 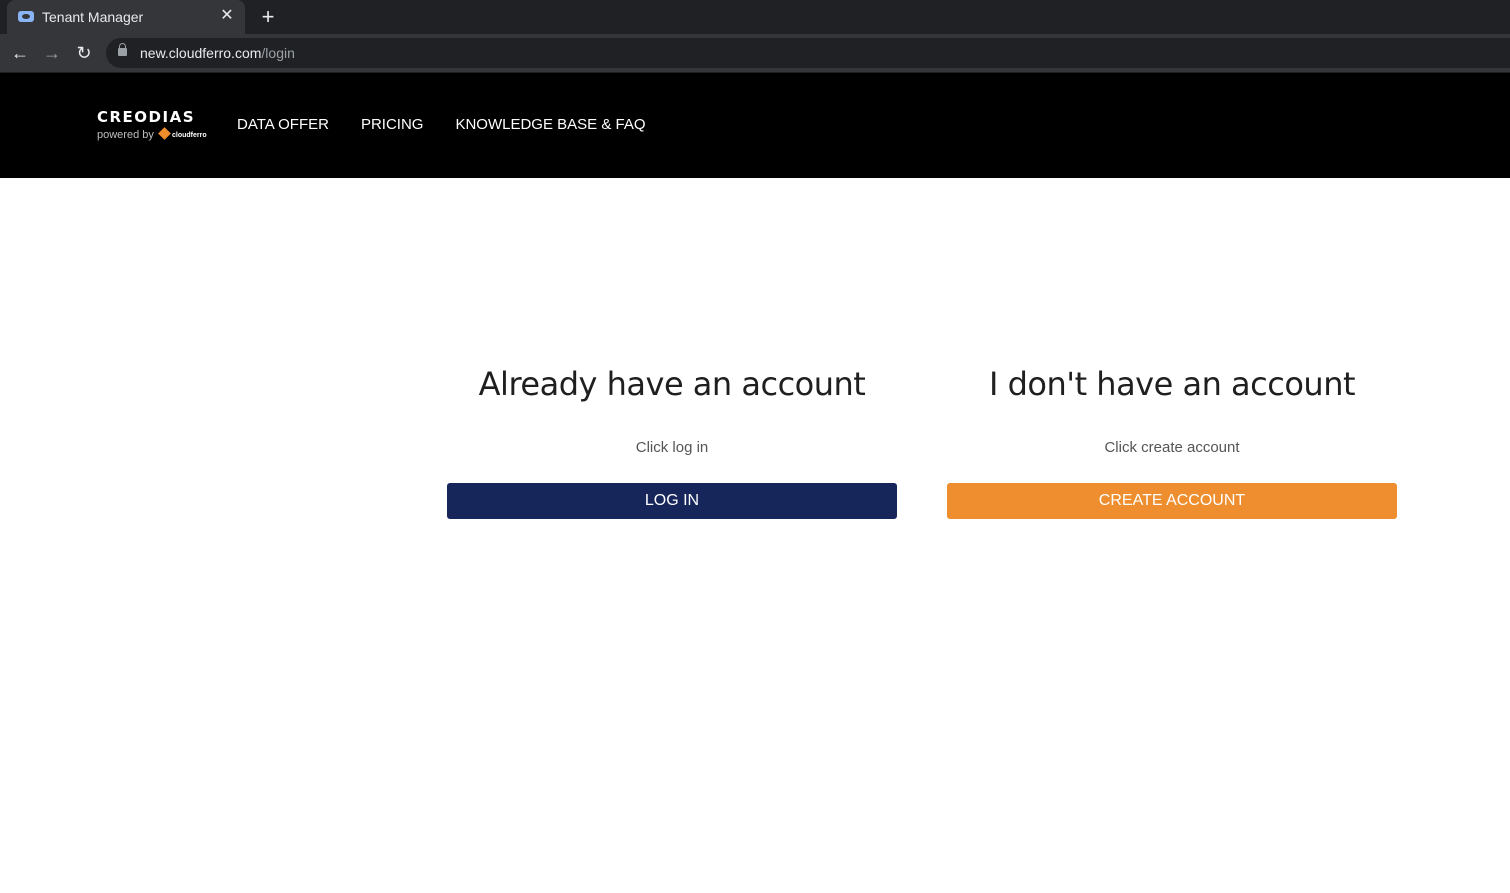 I want to click on url-text: new.cloudferro.com/login, so click(x=217, y=53).